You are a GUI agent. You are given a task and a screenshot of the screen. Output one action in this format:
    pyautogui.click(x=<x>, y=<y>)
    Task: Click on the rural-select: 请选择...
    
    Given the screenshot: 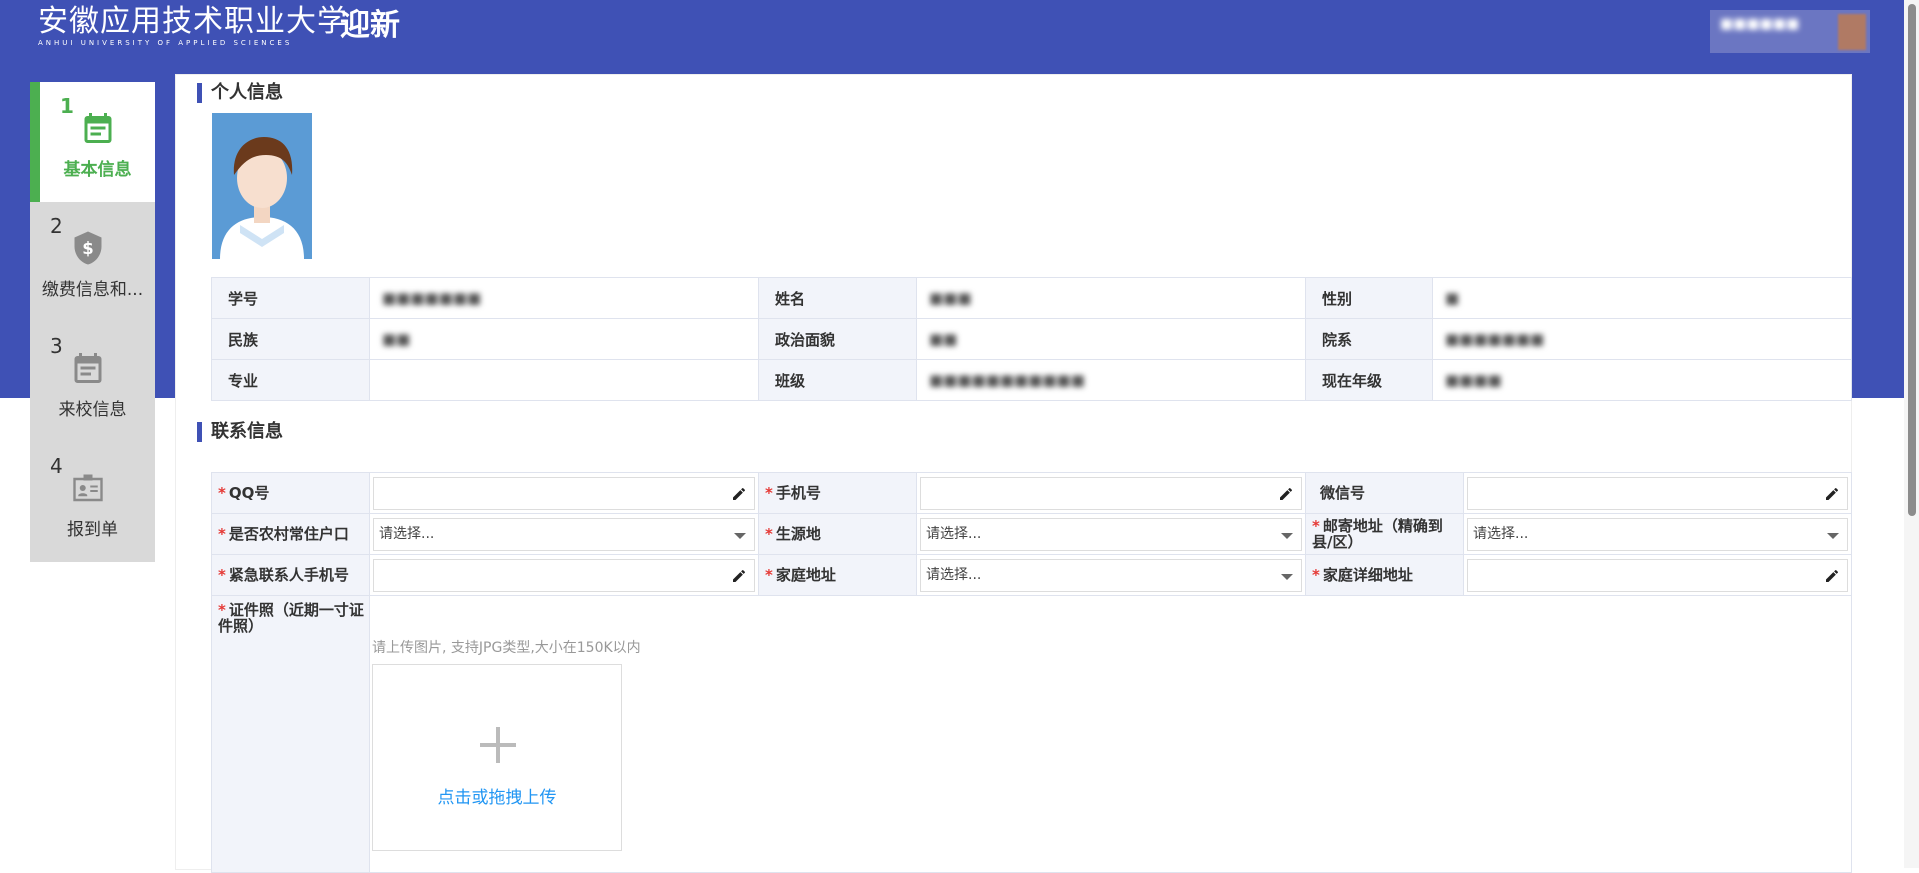 What is the action you would take?
    pyautogui.click(x=564, y=534)
    